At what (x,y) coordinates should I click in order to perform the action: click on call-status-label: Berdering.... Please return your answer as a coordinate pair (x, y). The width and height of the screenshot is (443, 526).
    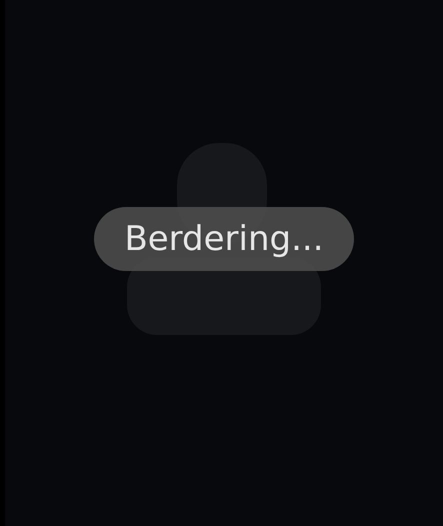
    Looking at the image, I should click on (224, 239).